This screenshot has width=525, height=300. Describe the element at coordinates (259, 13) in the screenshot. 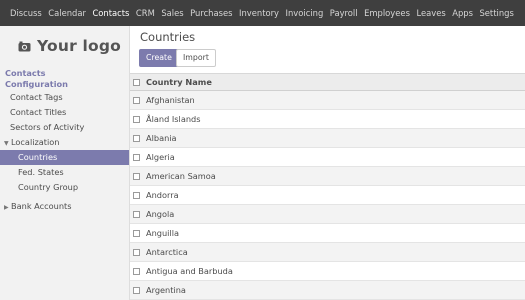

I see `menu-inventory: Inventory` at that location.